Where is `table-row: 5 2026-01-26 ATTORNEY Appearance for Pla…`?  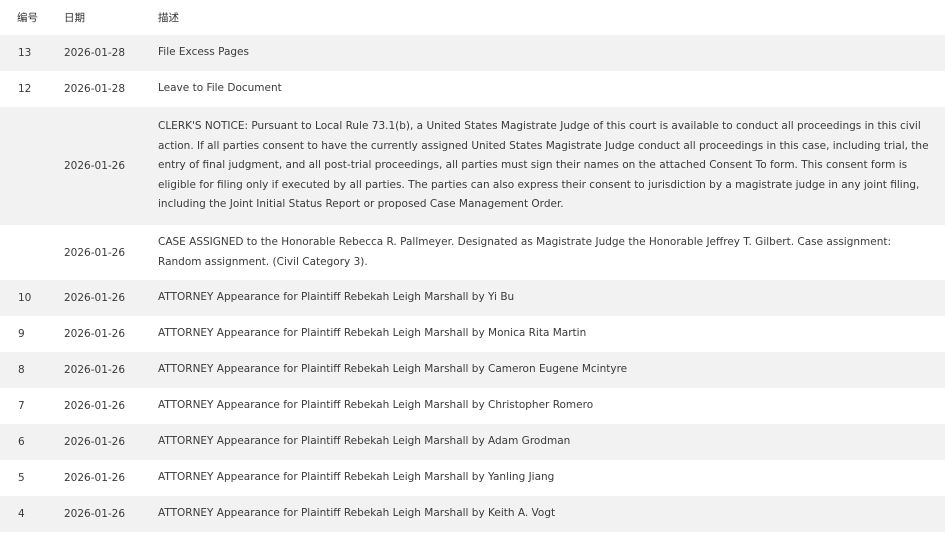 table-row: 5 2026-01-26 ATTORNEY Appearance for Pla… is located at coordinates (472, 478).